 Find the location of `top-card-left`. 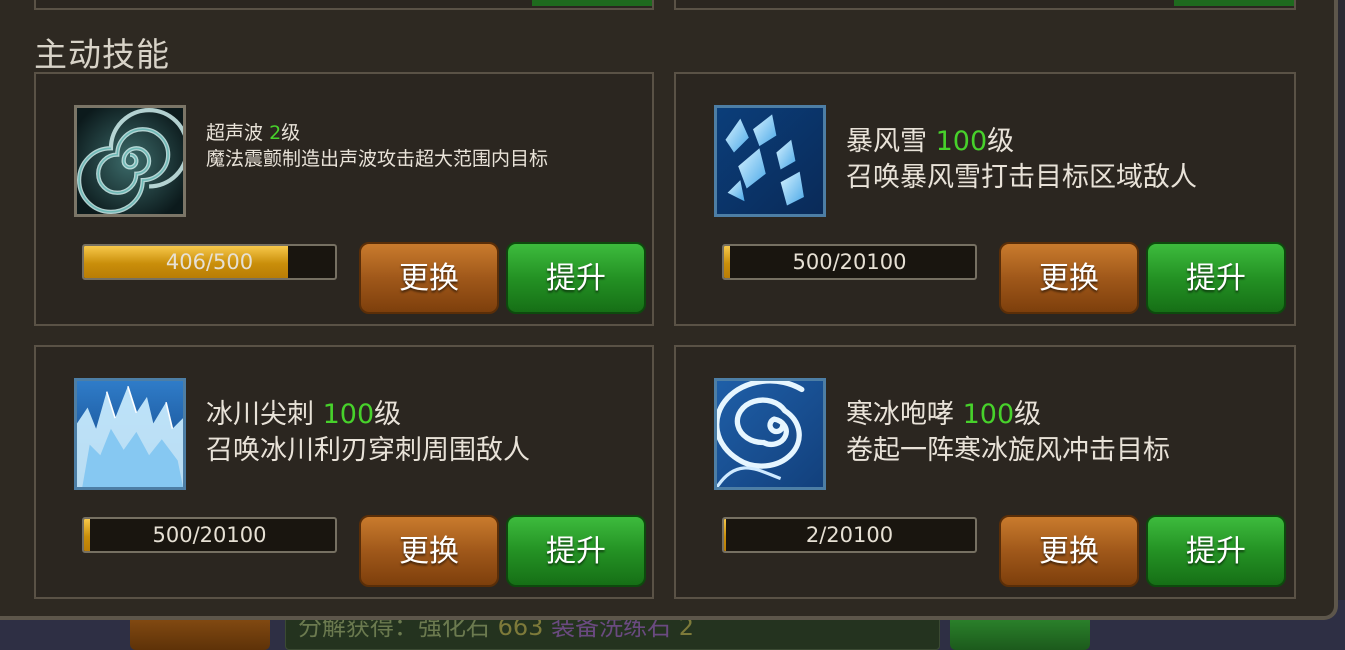

top-card-left is located at coordinates (344, 5).